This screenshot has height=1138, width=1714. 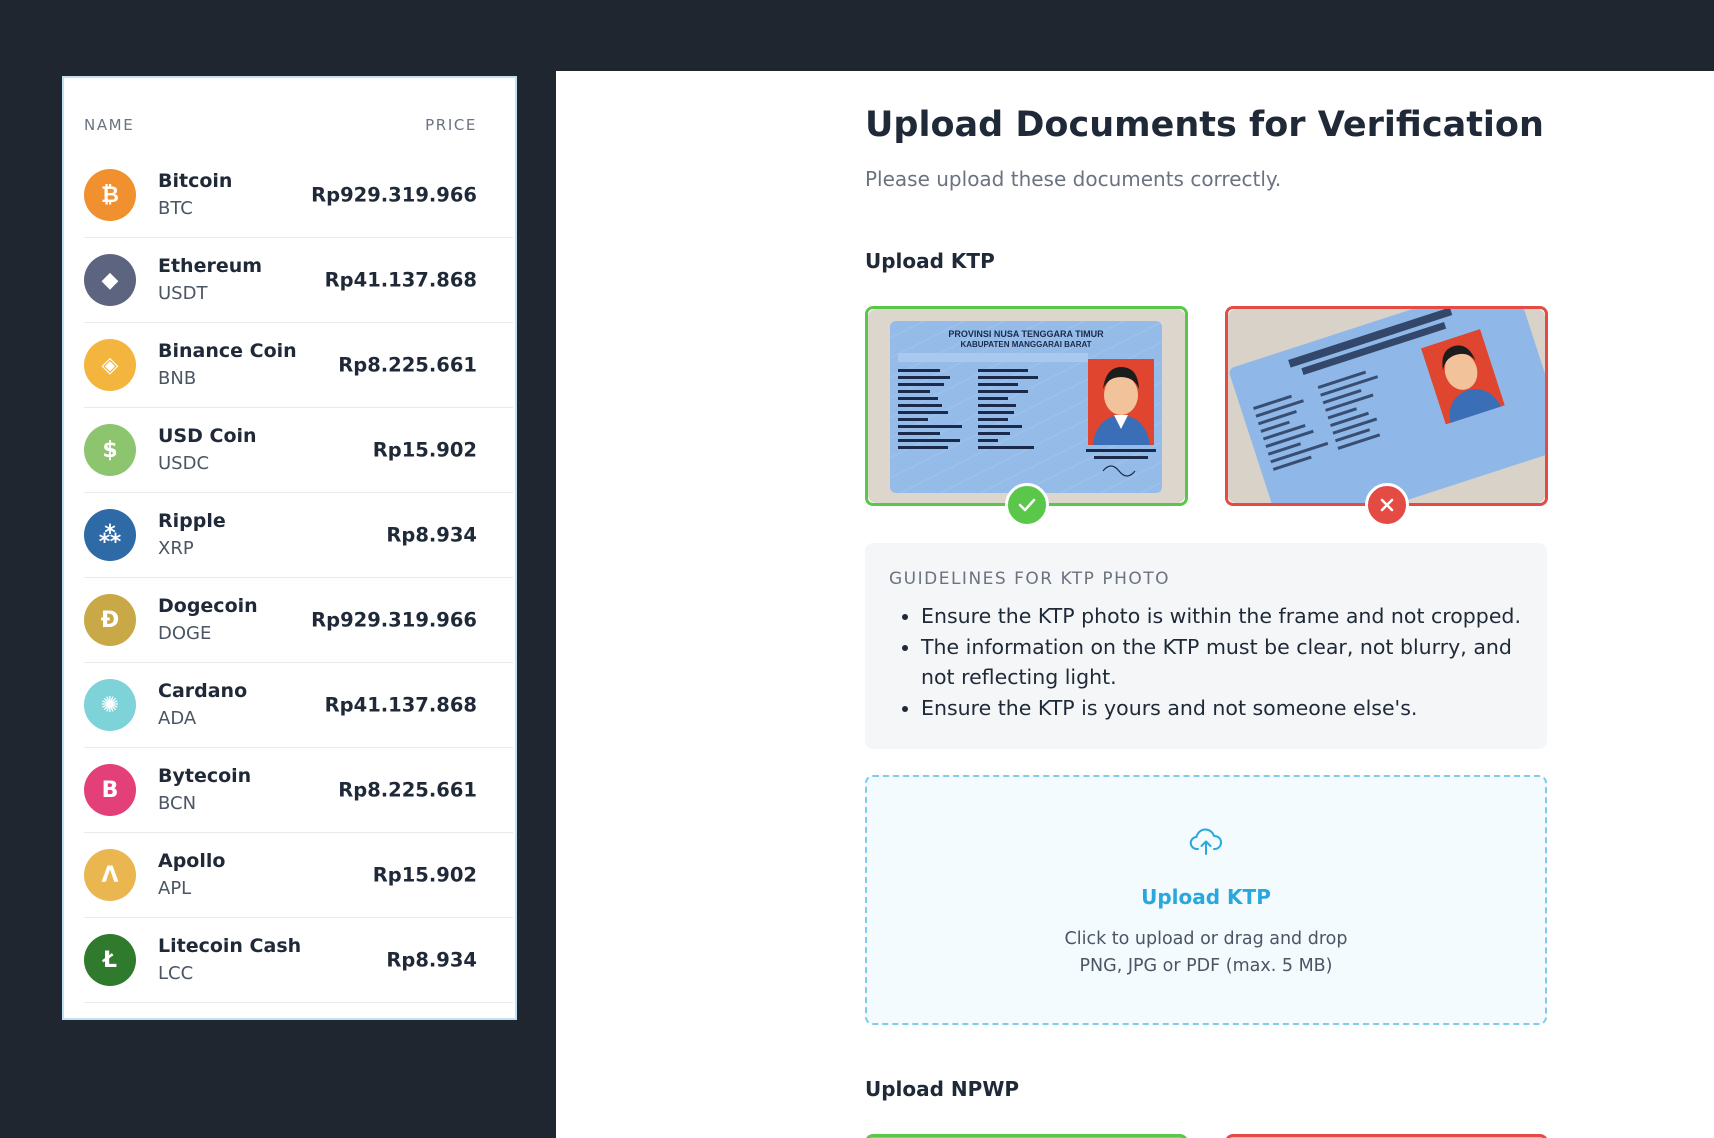 What do you see at coordinates (110, 620) in the screenshot?
I see `dogecoin-icon: Ð` at bounding box center [110, 620].